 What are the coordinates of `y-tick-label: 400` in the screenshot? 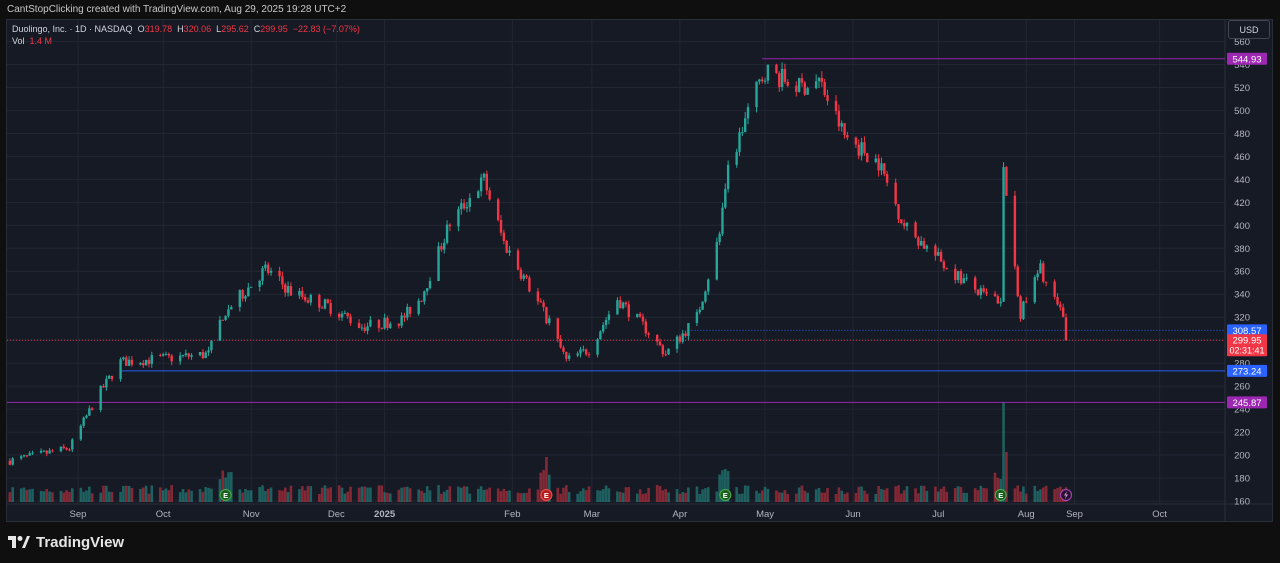 It's located at (1242, 226).